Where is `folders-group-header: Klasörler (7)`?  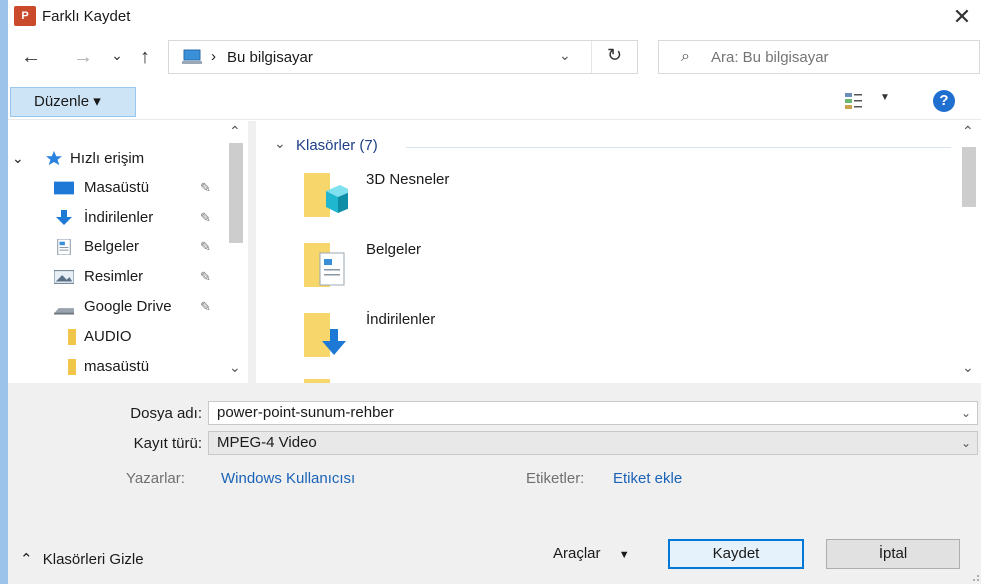
folders-group-header: Klasörler (7) is located at coordinates (337, 145).